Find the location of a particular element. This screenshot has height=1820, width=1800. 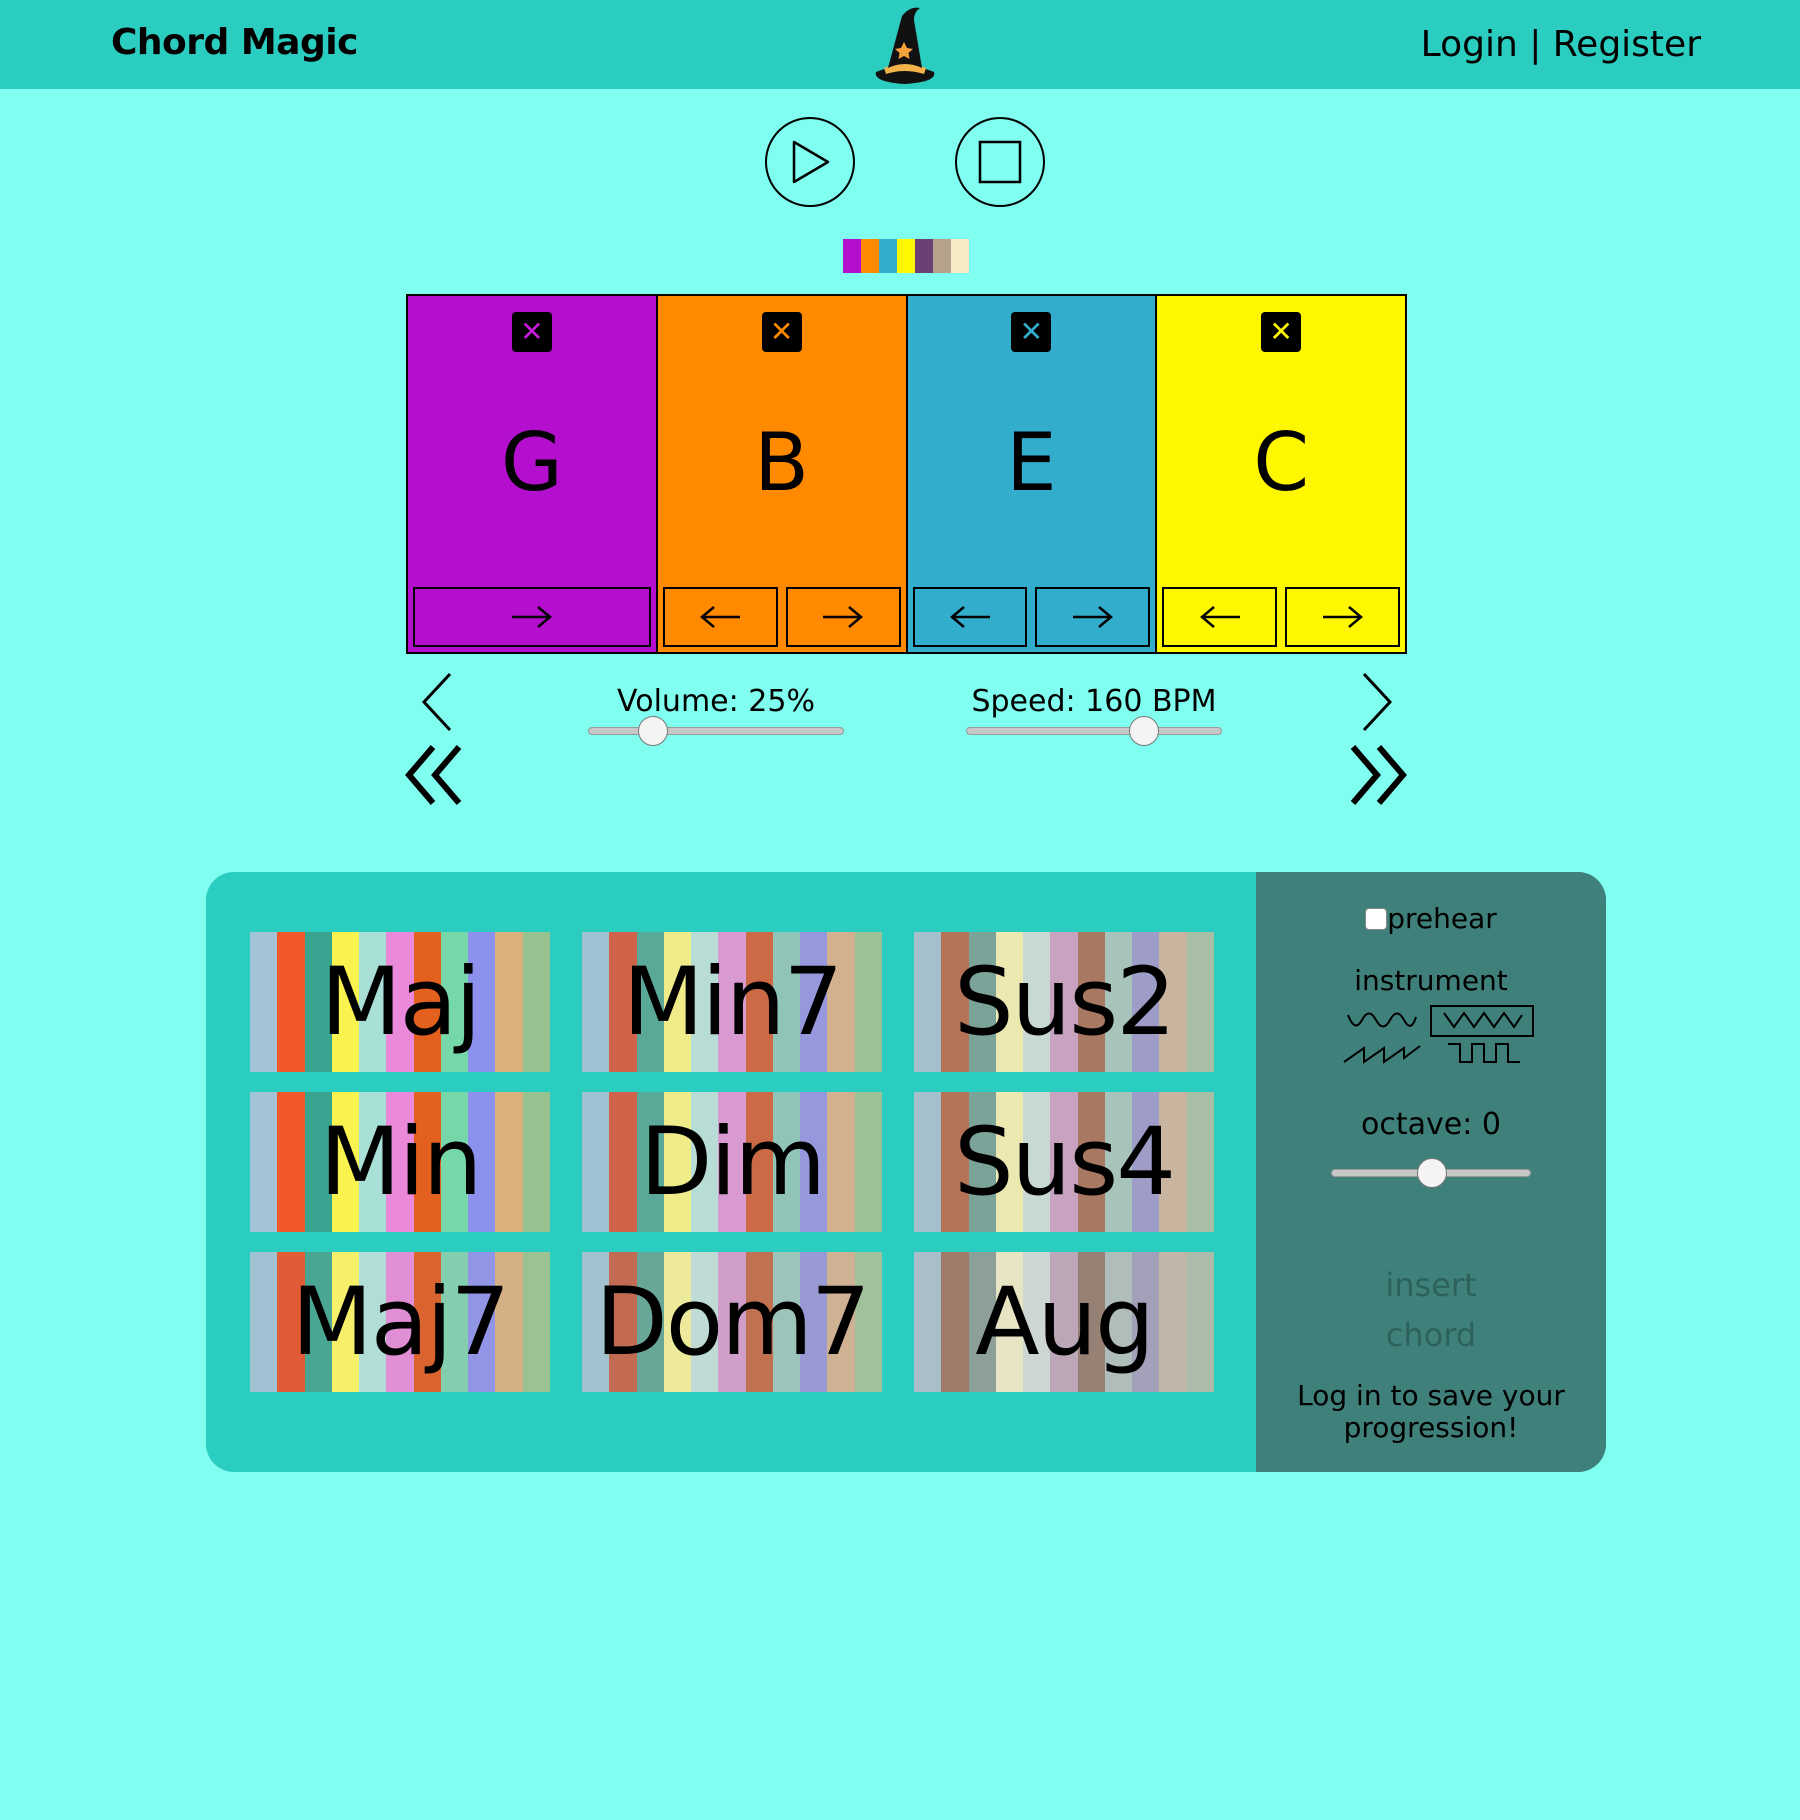

insert-chord-button: insert chord is located at coordinates (1431, 1310).